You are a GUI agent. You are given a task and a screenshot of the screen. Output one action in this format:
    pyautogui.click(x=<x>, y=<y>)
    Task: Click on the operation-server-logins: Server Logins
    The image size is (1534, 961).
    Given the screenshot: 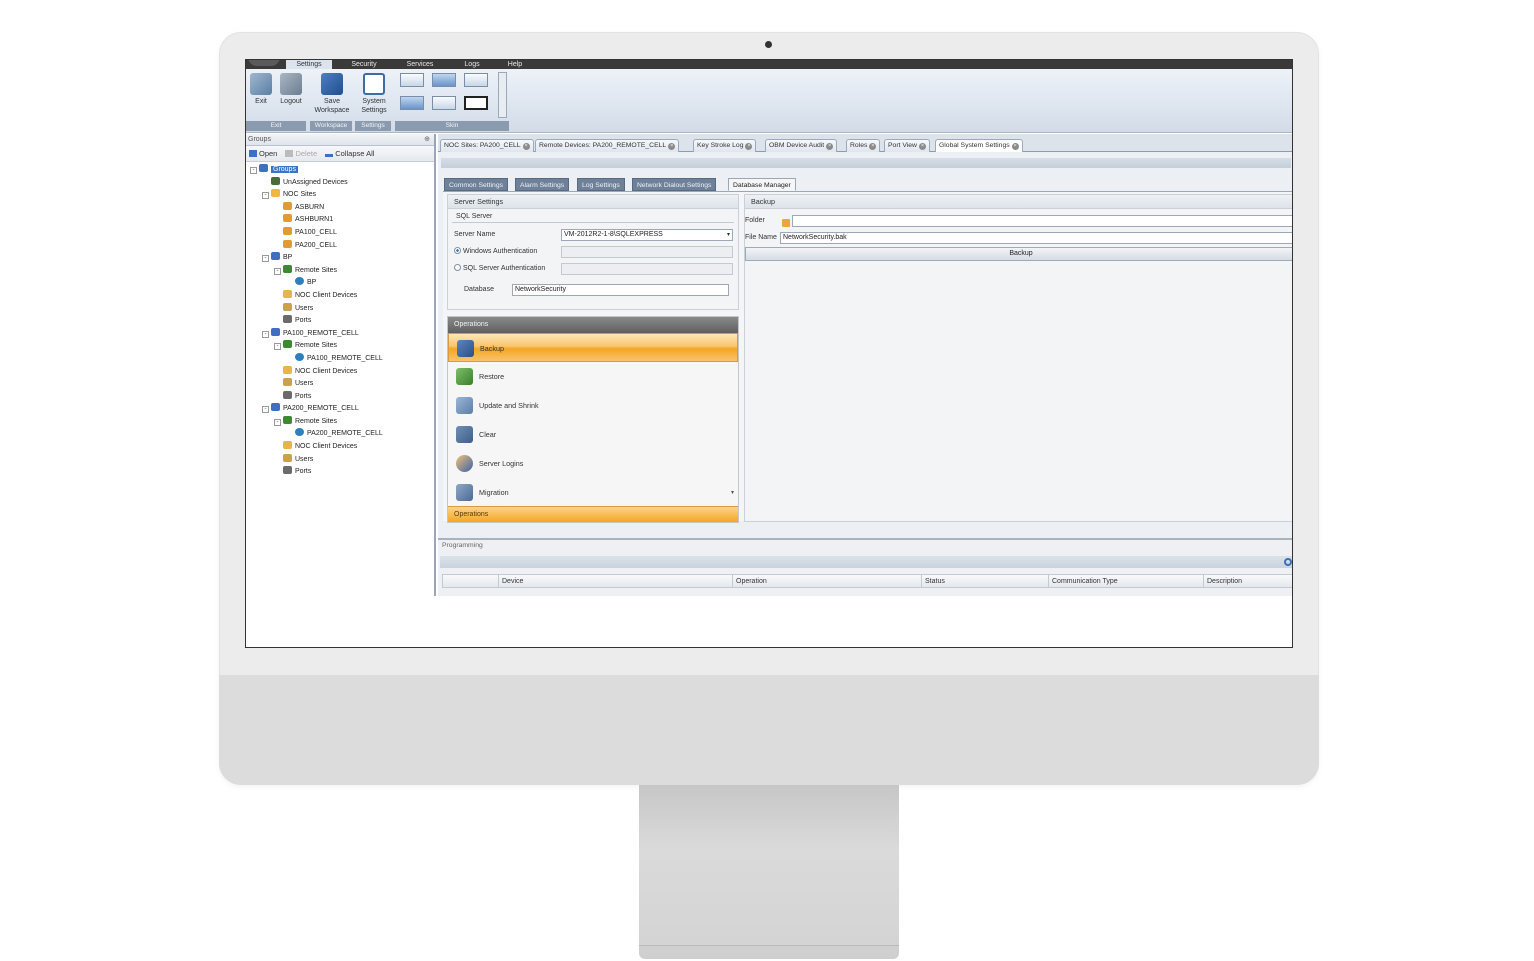 What is the action you would take?
    pyautogui.click(x=593, y=463)
    